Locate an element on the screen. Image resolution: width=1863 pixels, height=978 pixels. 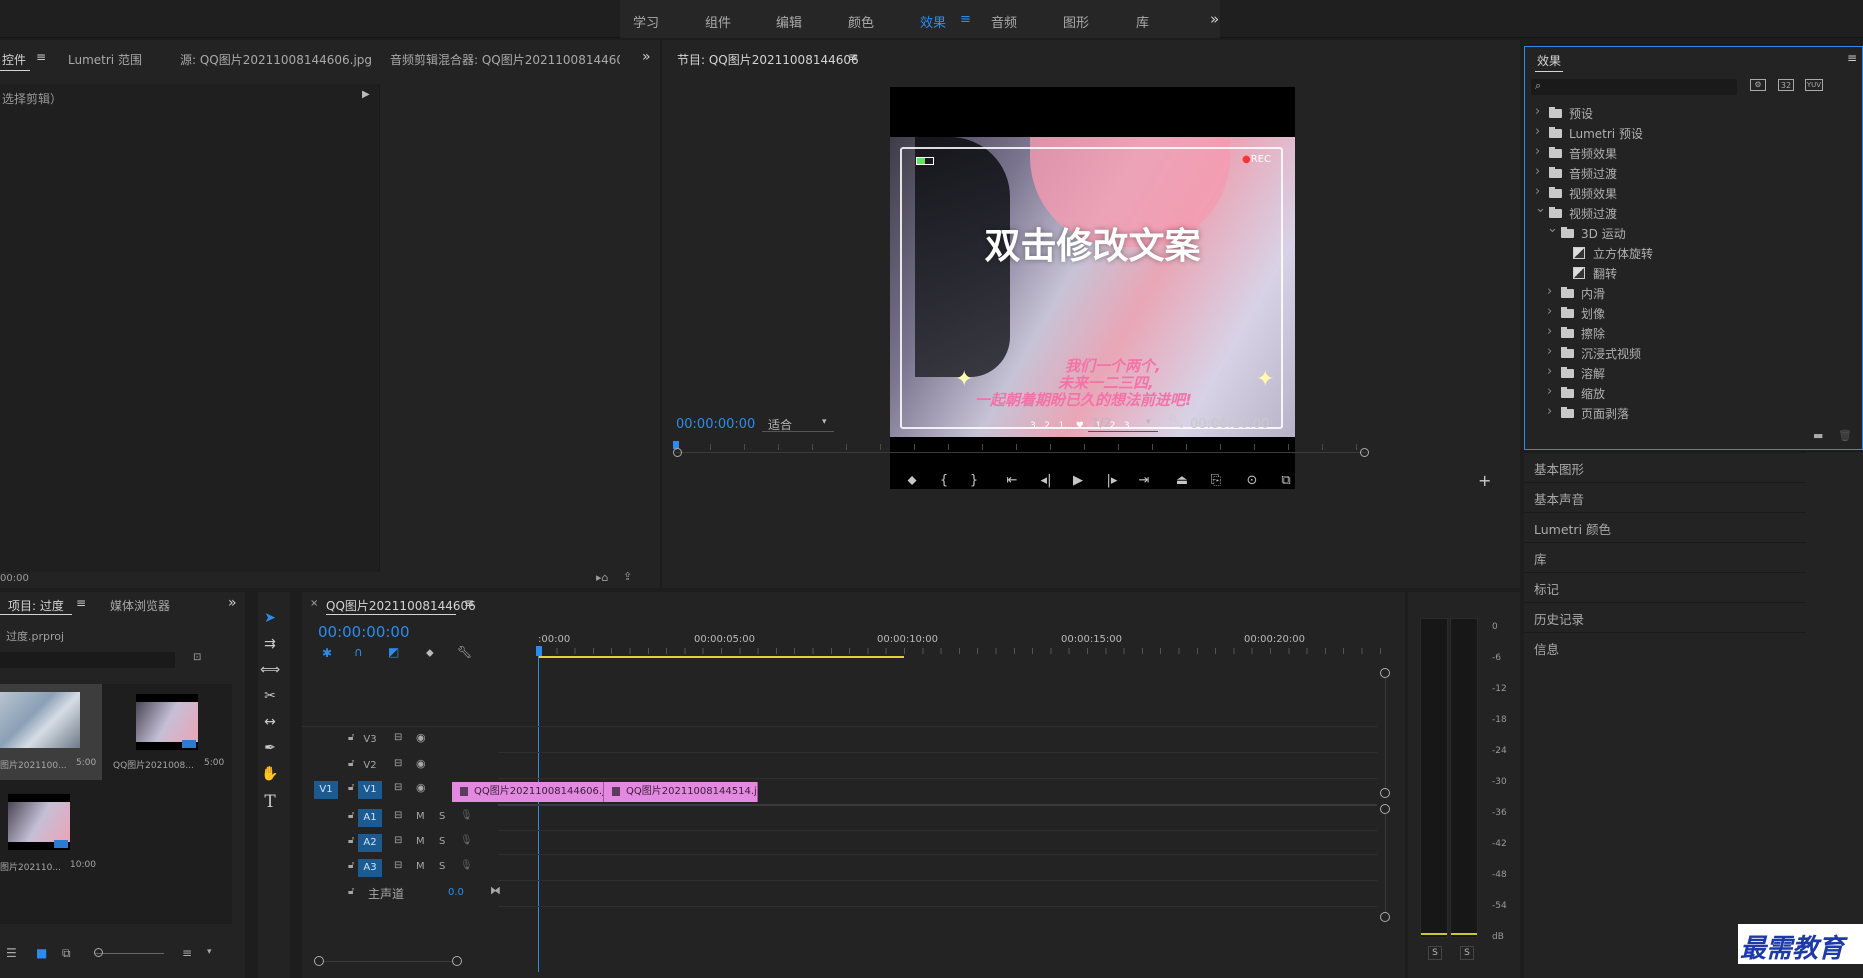
track-a2-toggle: A2 is located at coordinates (370, 843).